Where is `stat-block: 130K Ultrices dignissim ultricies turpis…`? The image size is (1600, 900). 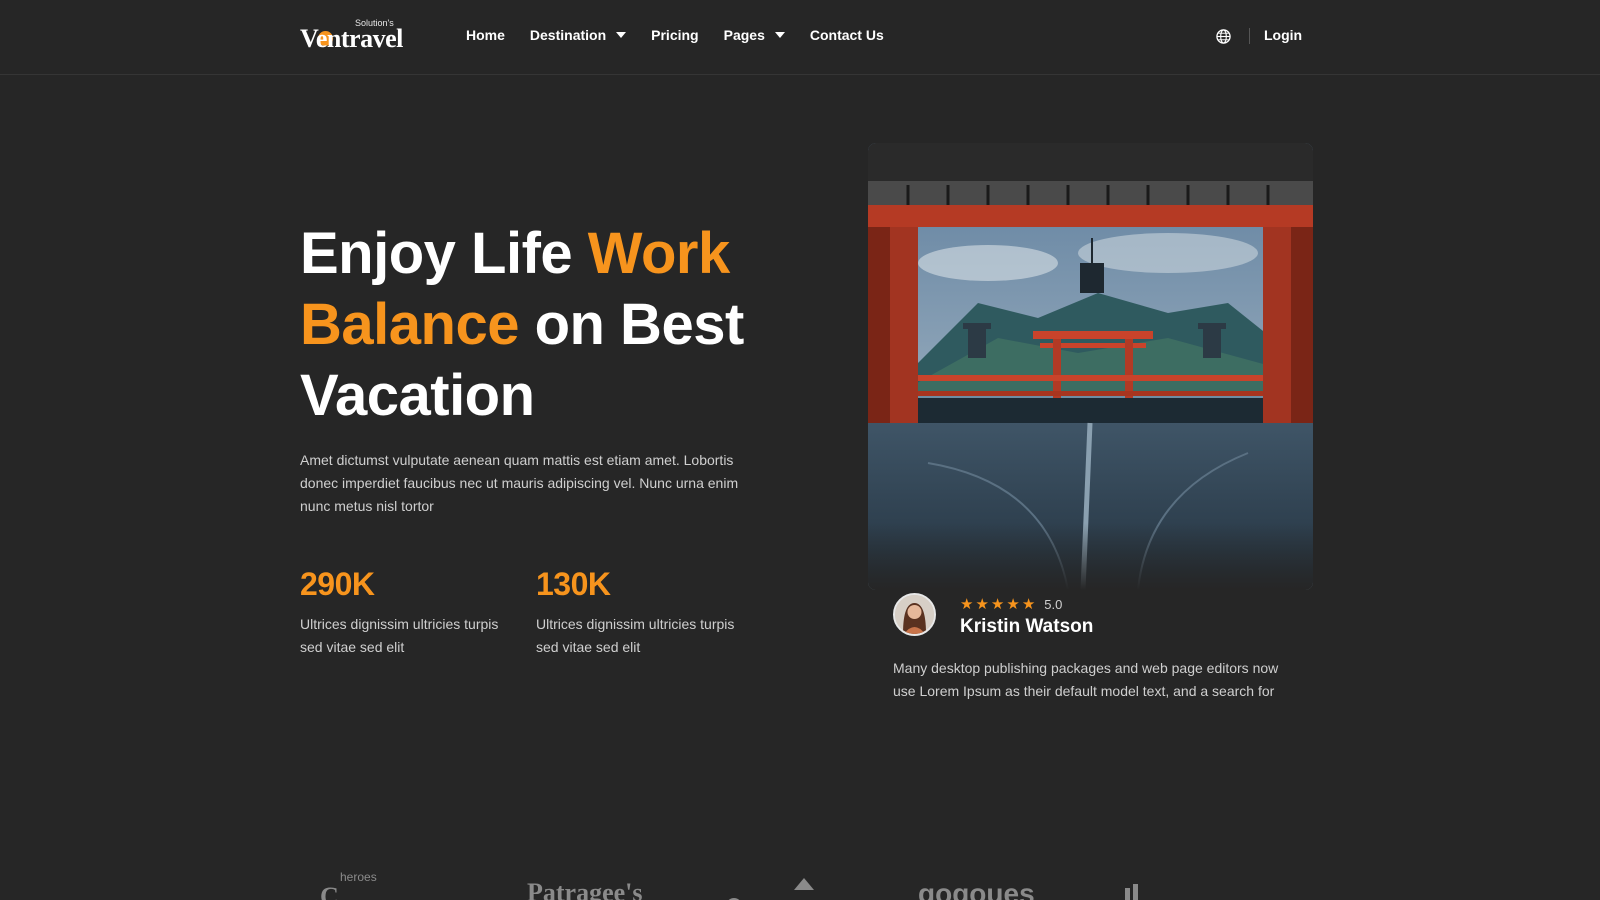 stat-block: 130K Ultrices dignissim ultricies turpis… is located at coordinates (641, 612).